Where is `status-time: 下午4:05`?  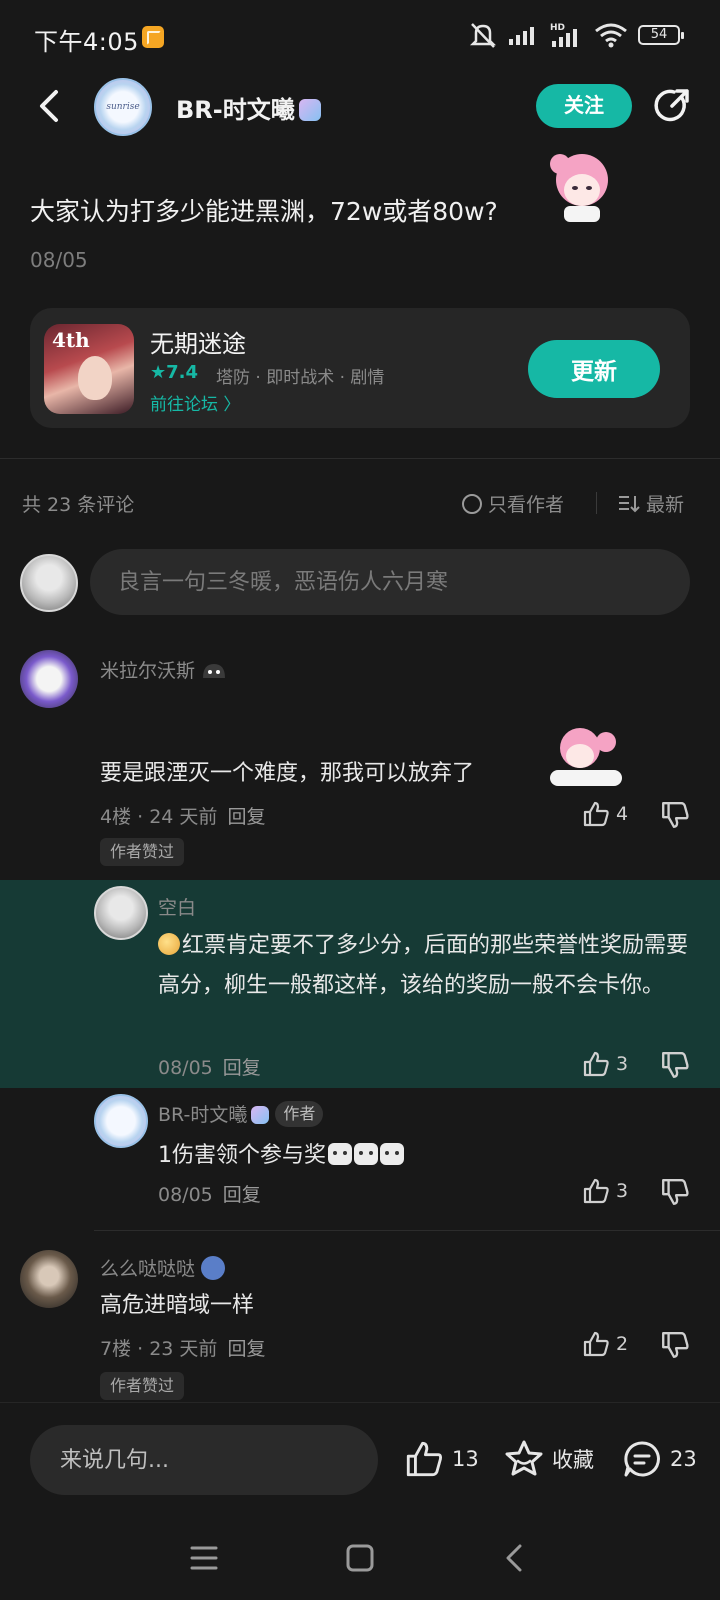
status-time: 下午4:05 is located at coordinates (86, 42).